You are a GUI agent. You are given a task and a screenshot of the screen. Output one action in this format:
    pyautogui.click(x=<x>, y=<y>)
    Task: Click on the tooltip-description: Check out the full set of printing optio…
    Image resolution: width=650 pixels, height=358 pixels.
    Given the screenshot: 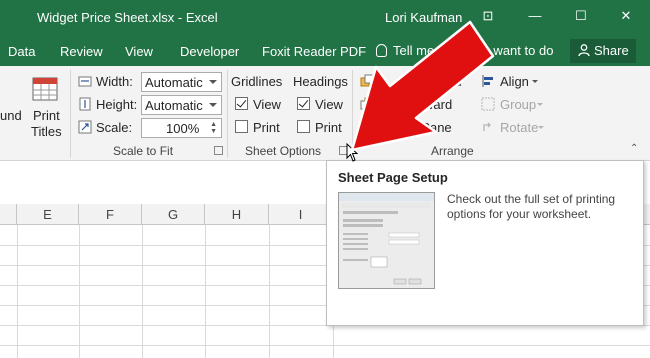 What is the action you would take?
    pyautogui.click(x=531, y=206)
    